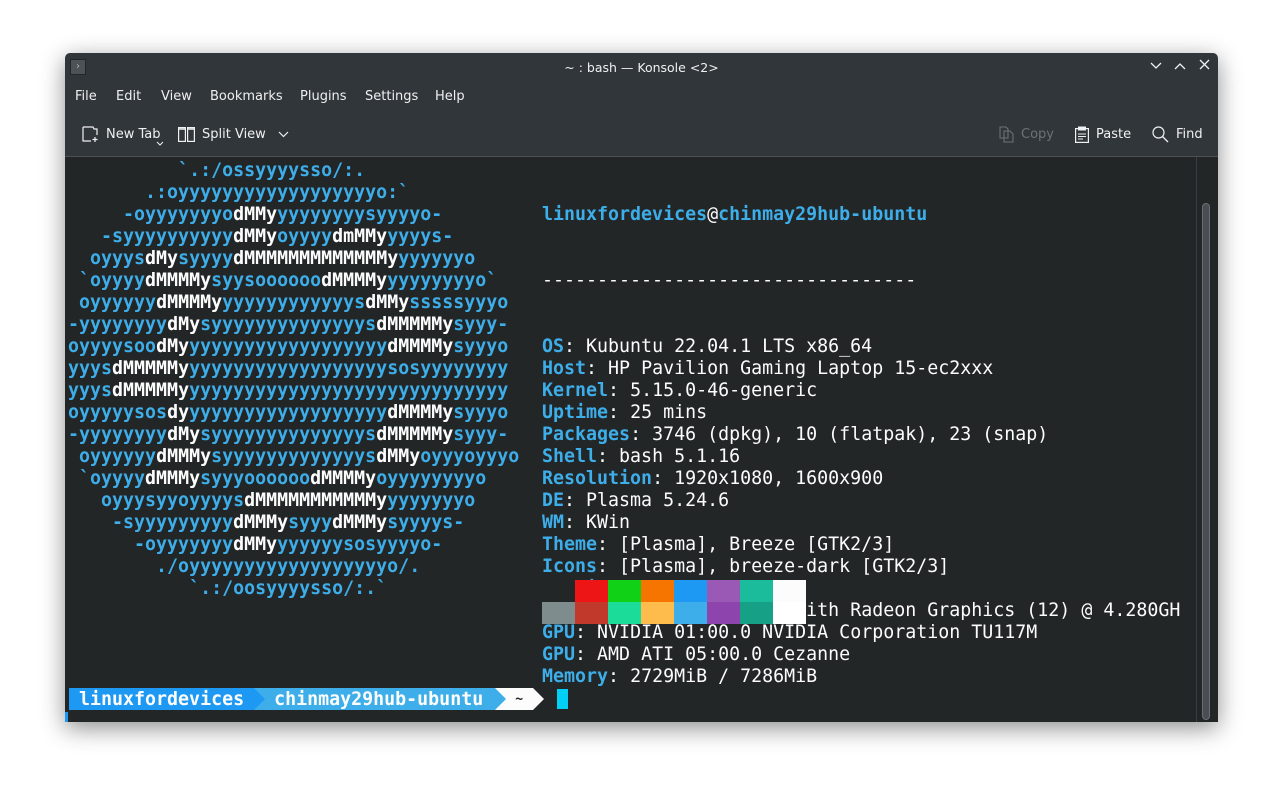 The width and height of the screenshot is (1283, 799). Describe the element at coordinates (861, 457) in the screenshot. I see `info-row: Shell: bash 5.1.16` at that location.